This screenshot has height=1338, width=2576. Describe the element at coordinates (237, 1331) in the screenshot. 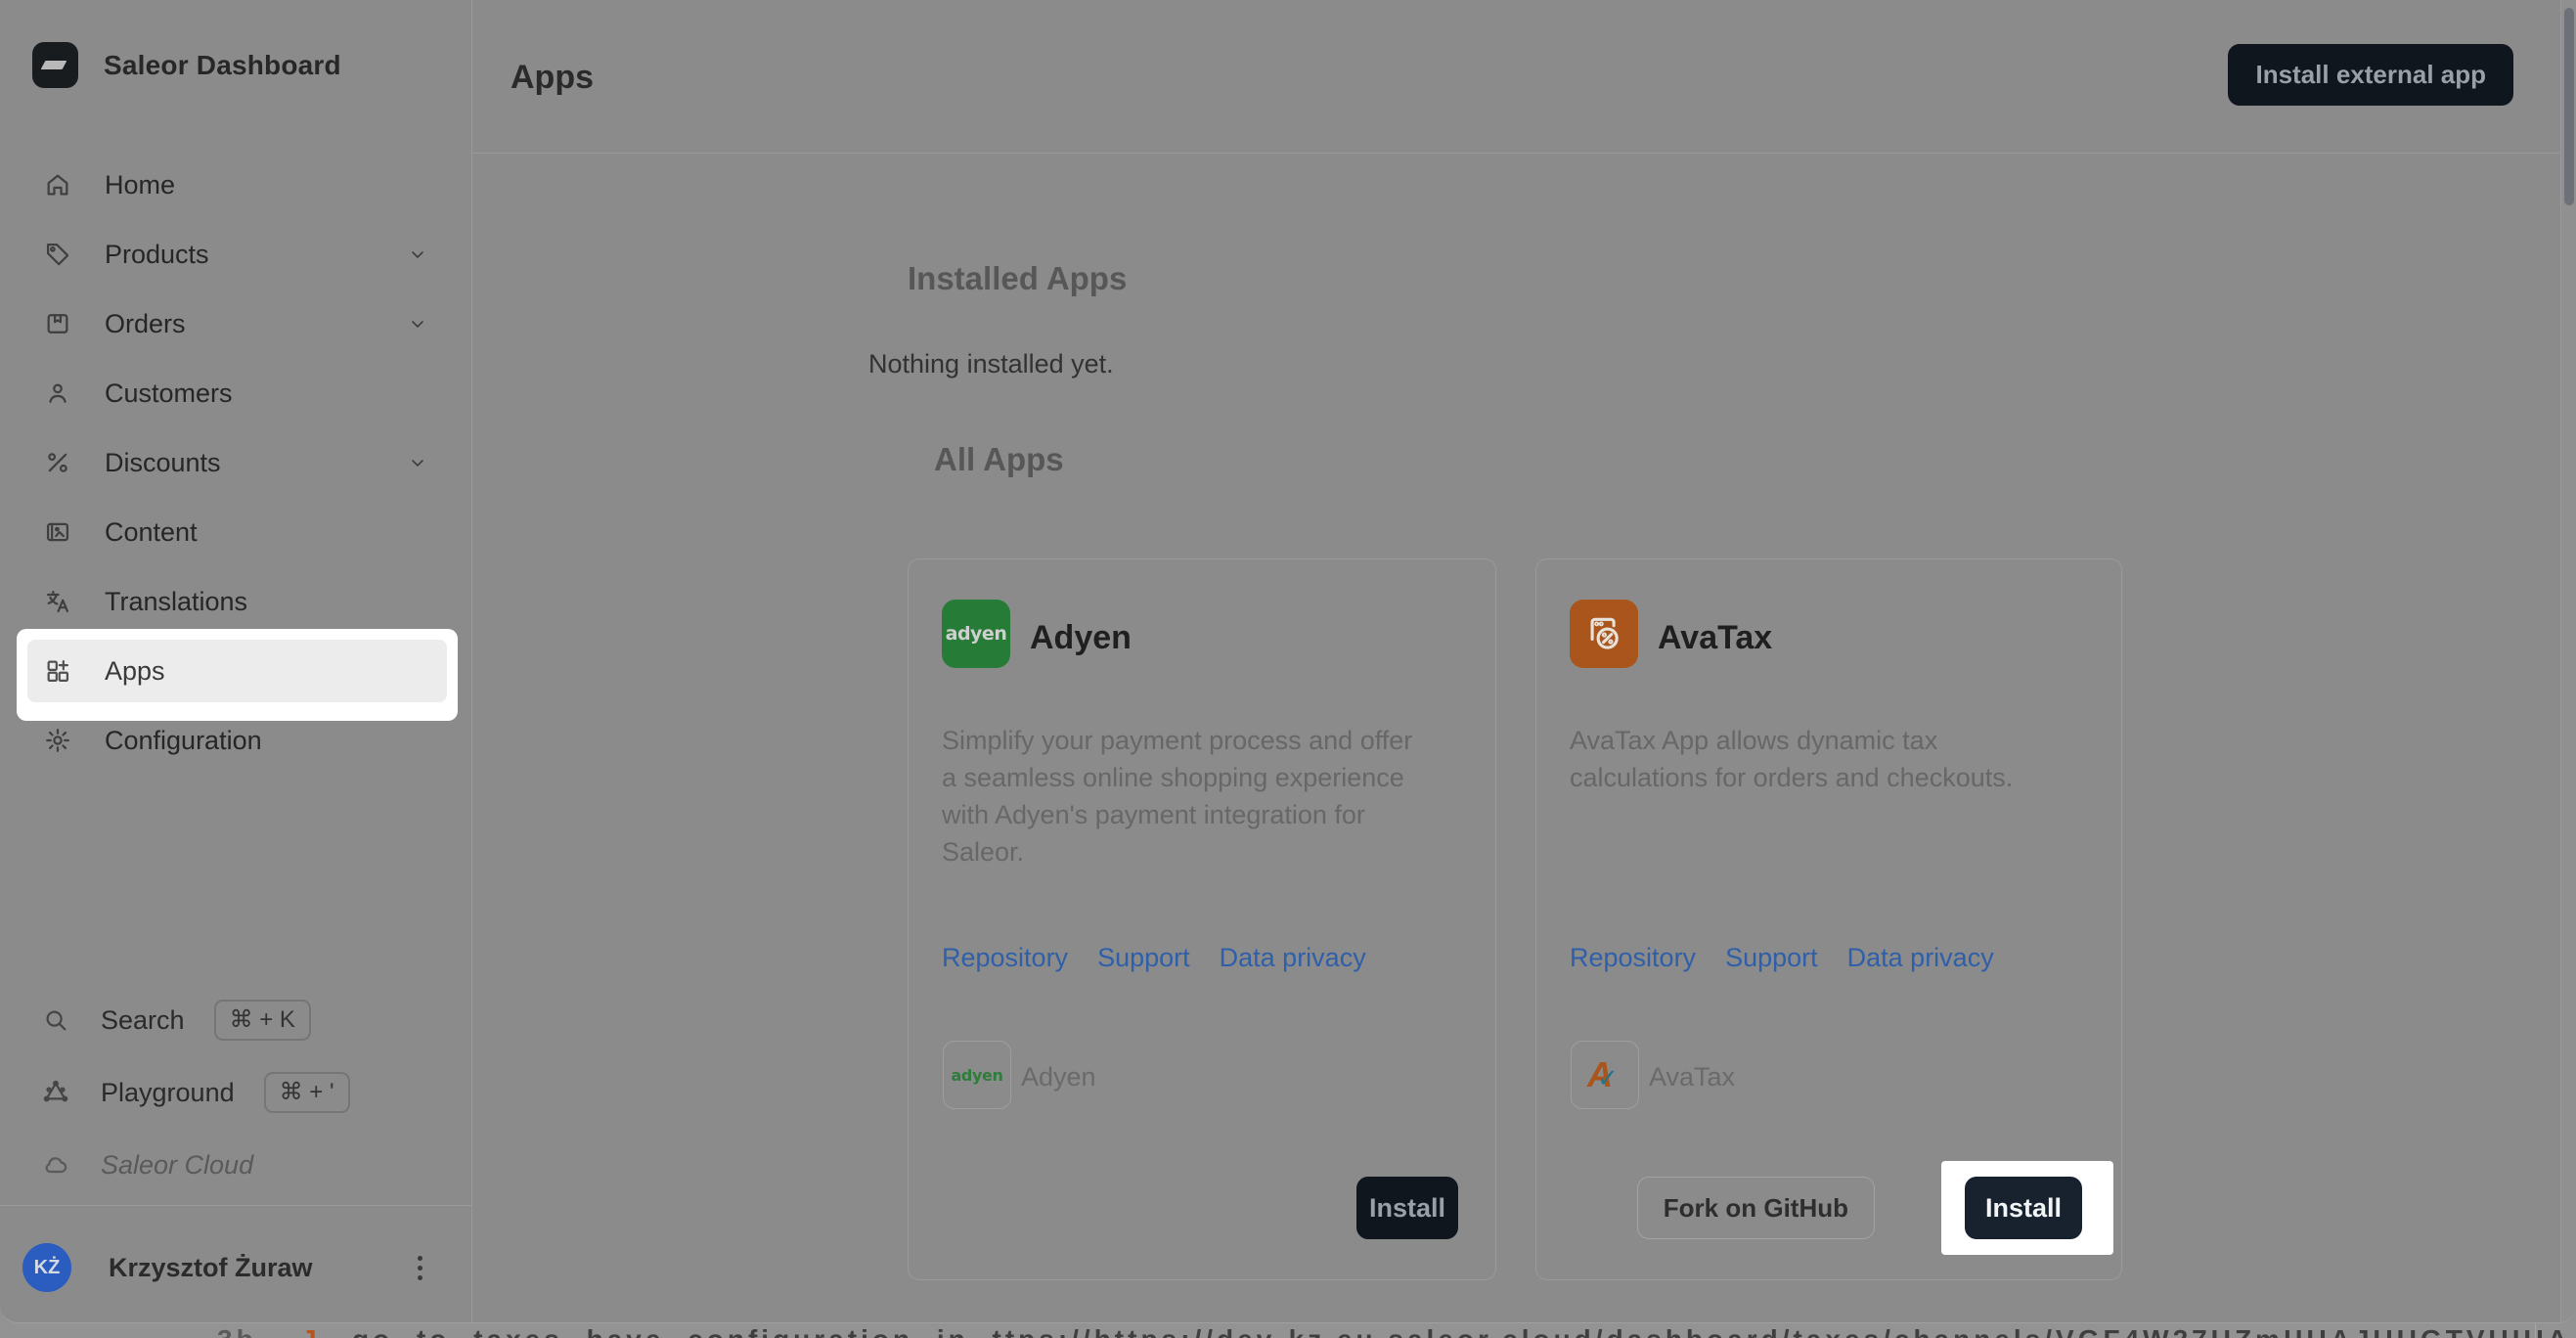

I see `docs-line-fragment: 3b` at that location.